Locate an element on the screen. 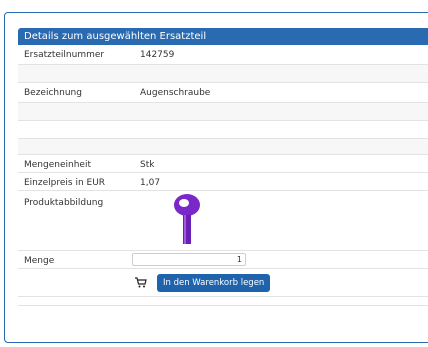 This screenshot has height=347, width=428. designation-value: Augenschraube is located at coordinates (175, 93).